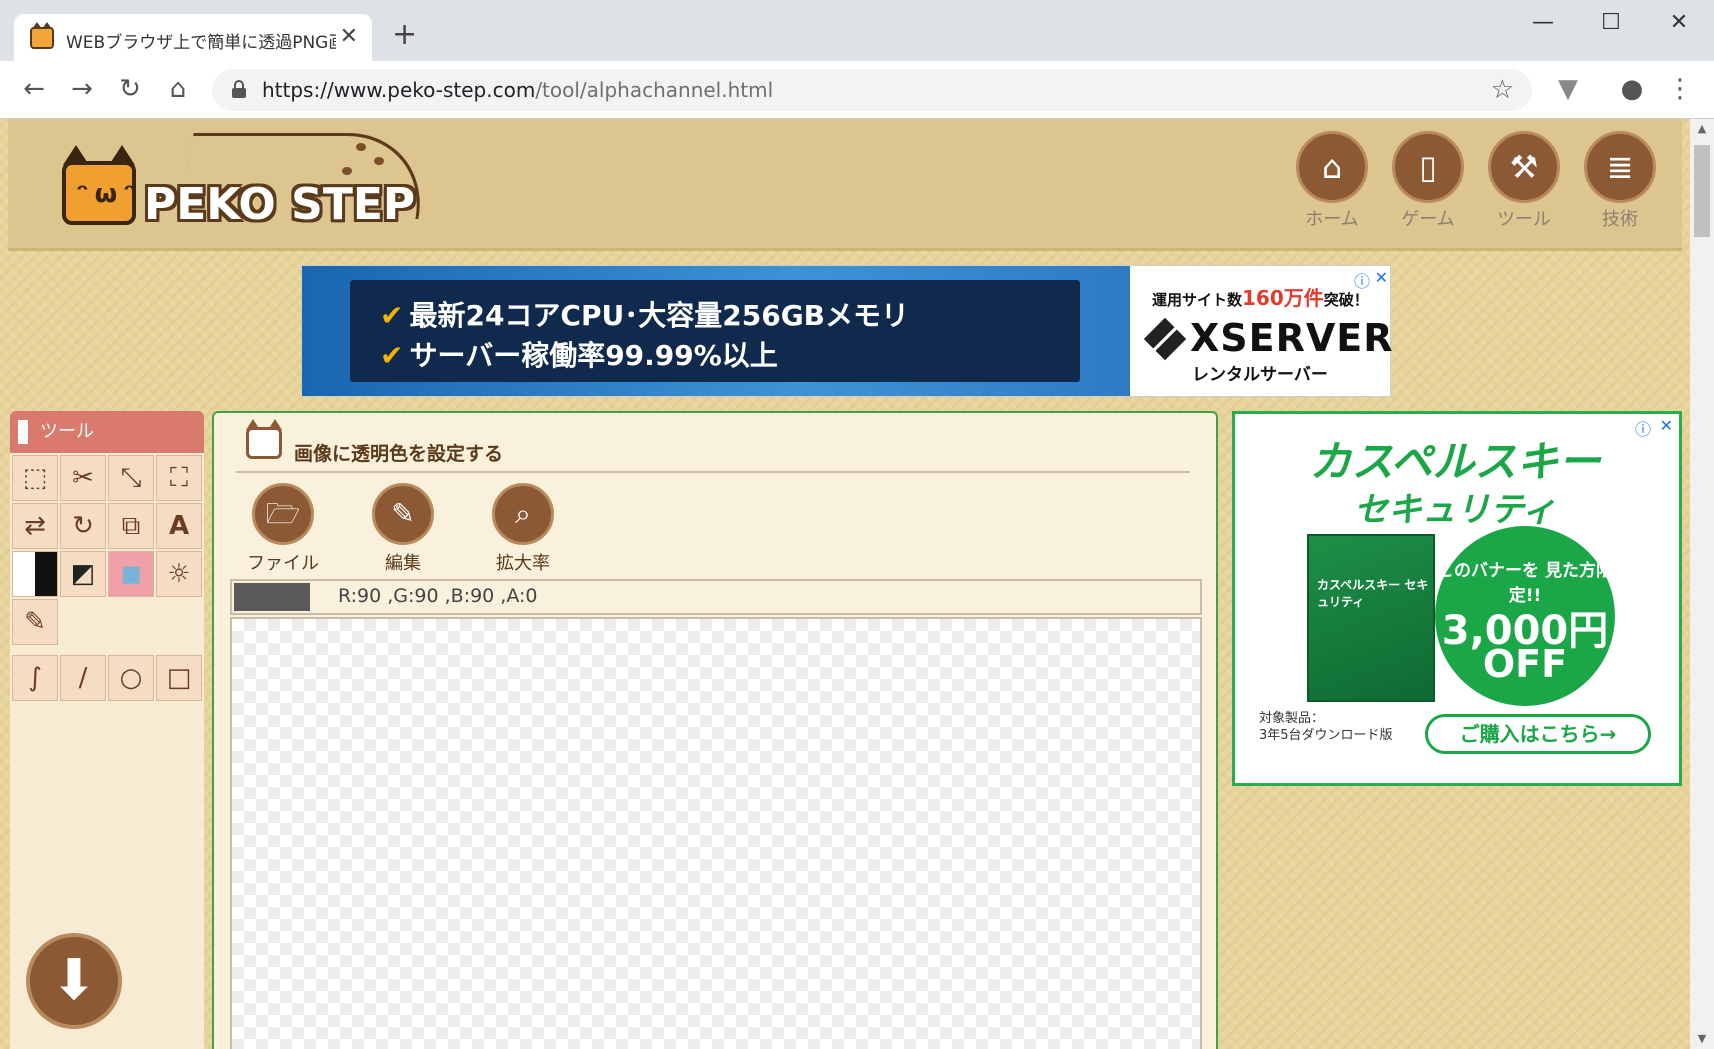 Image resolution: width=1714 pixels, height=1049 pixels. Describe the element at coordinates (1428, 167) in the screenshot. I see `smartphone-icon: ▯` at that location.